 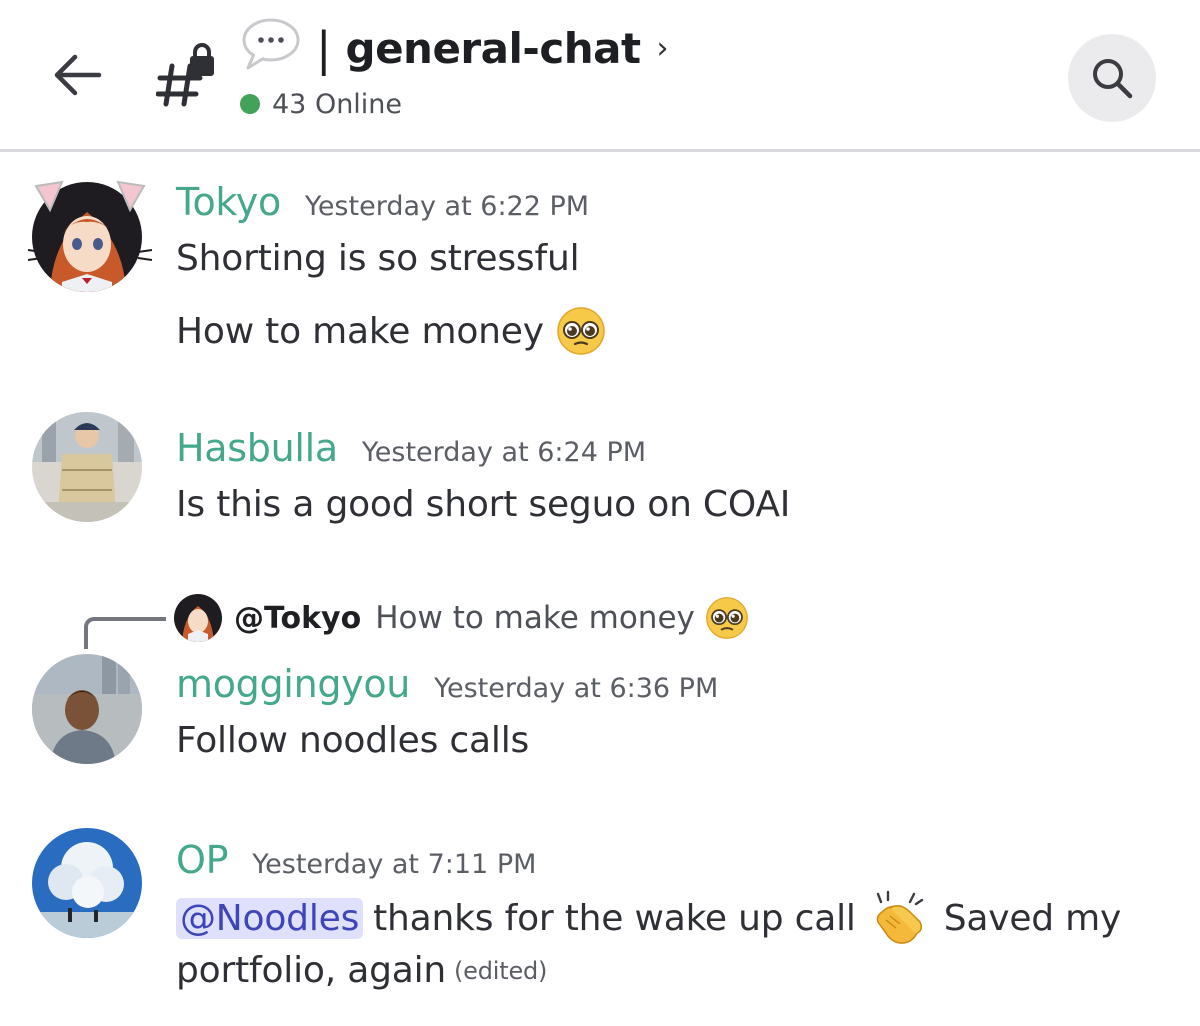 I want to click on message-header: Tokyo Yesterday at 6:22 PM, so click(x=382, y=202).